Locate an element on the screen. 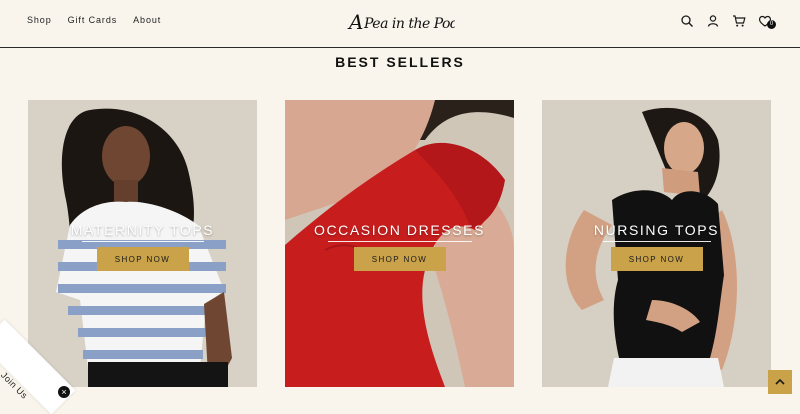 This screenshot has height=414, width=800. site-header: Shop Gift Cards About A Pea in the Pod 0 is located at coordinates (400, 24).